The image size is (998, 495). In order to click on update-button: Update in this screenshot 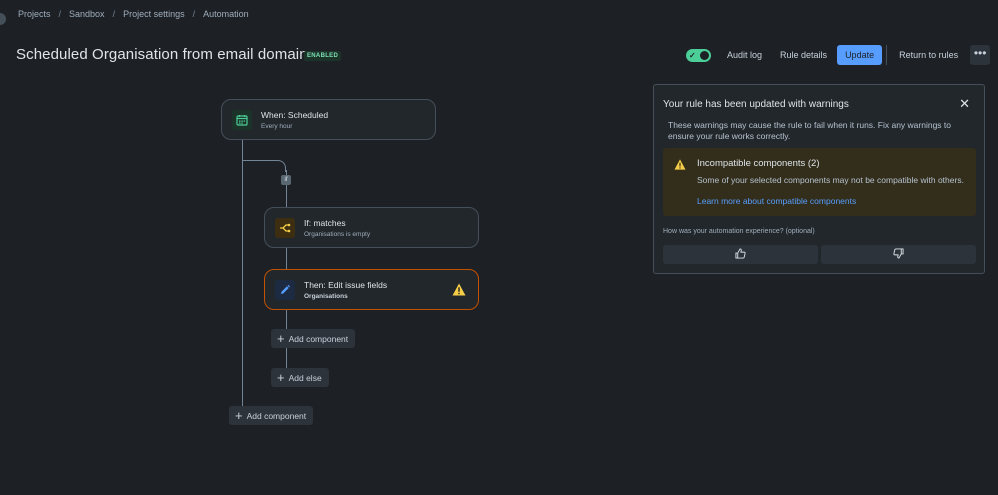, I will do `click(860, 55)`.